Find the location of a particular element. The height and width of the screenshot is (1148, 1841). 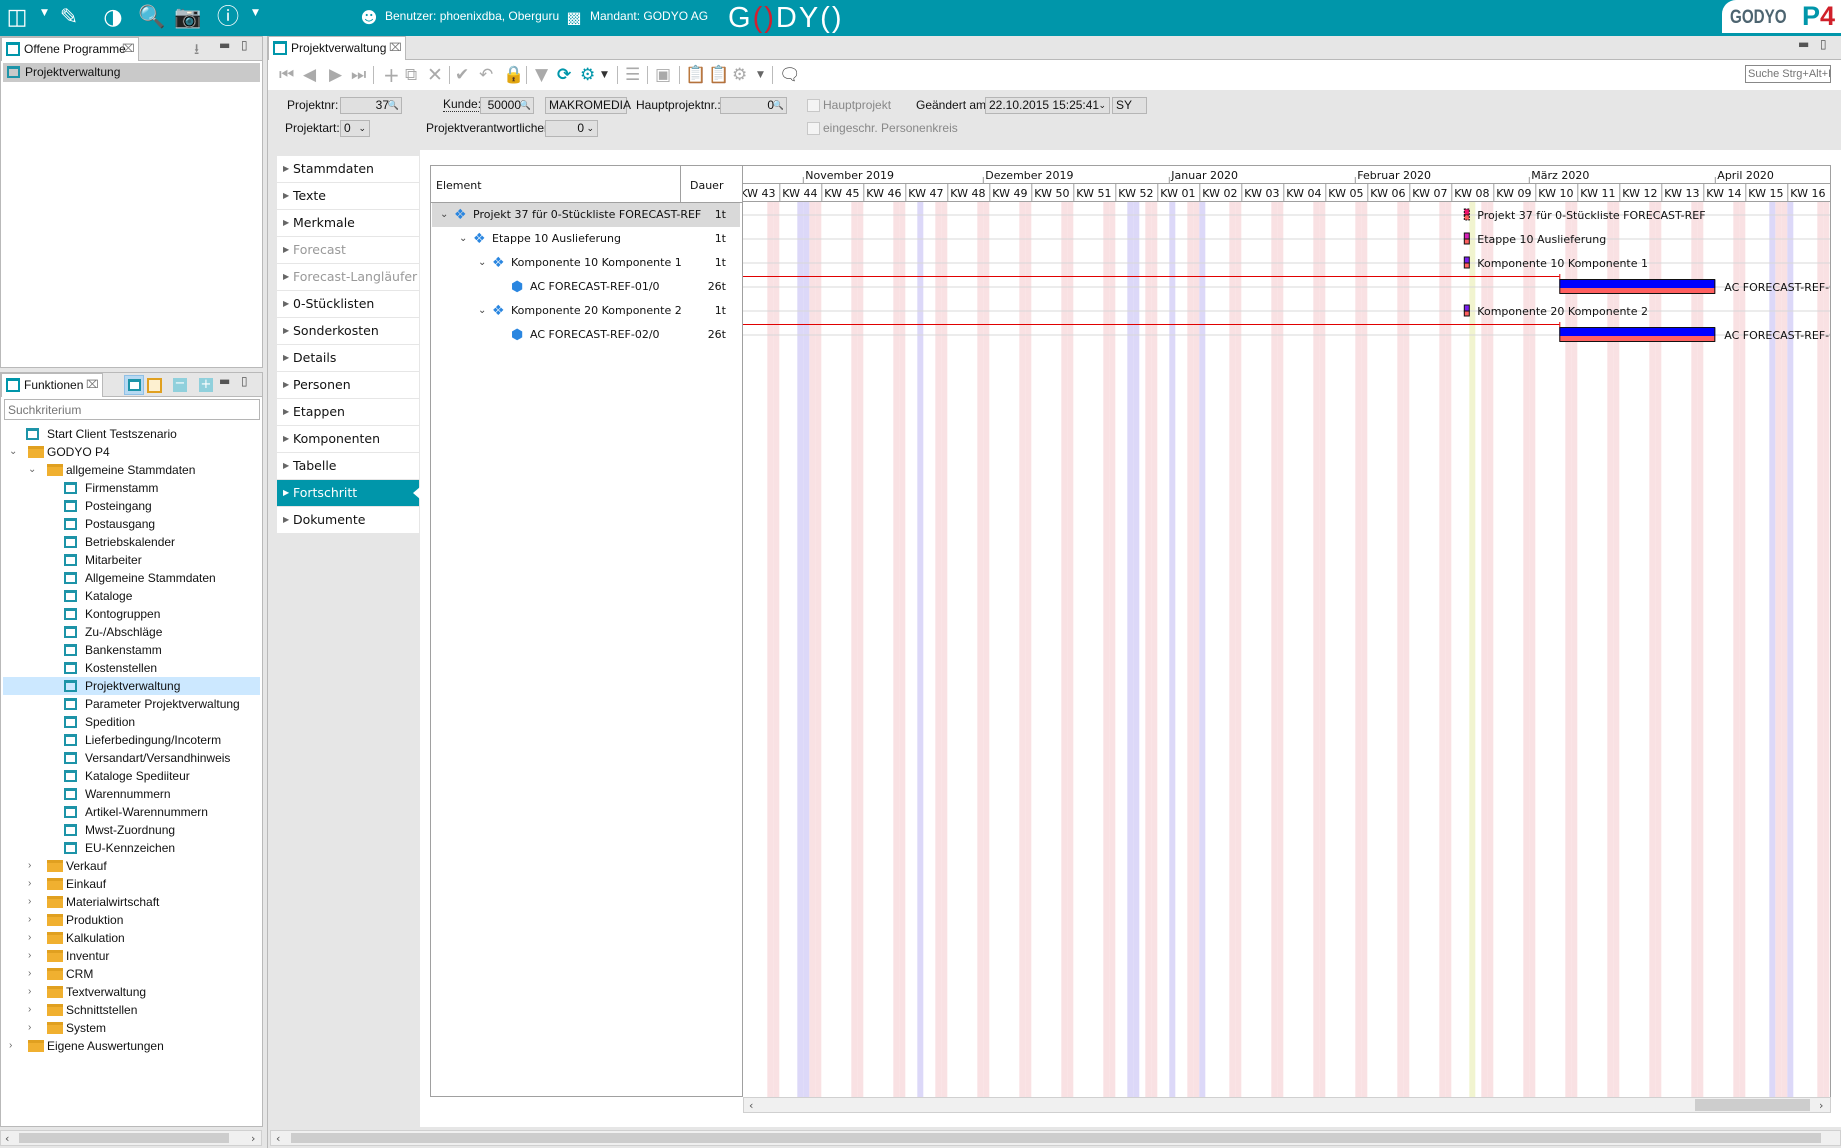

save-check-icon: ✔ is located at coordinates (462, 75).